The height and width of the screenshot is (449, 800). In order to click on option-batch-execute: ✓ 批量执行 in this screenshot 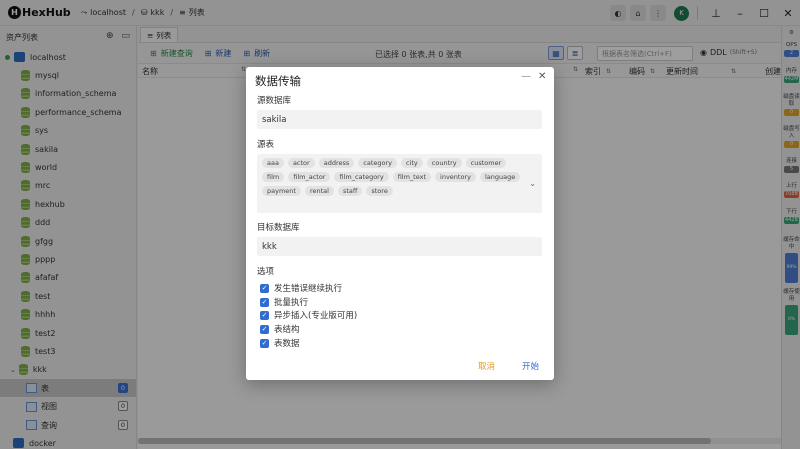, I will do `click(284, 302)`.